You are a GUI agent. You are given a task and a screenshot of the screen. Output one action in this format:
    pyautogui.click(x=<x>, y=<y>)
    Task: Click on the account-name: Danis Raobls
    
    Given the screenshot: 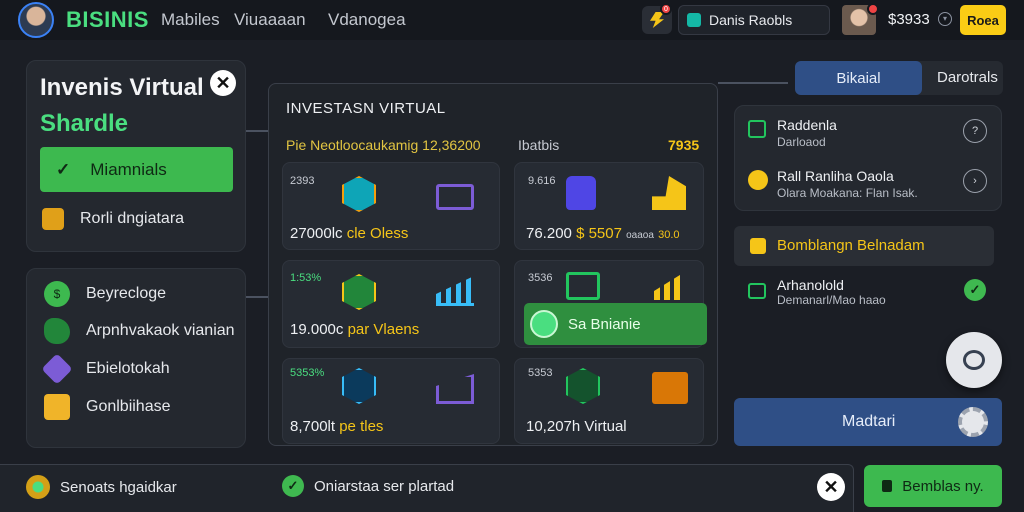 What is the action you would take?
    pyautogui.click(x=751, y=20)
    